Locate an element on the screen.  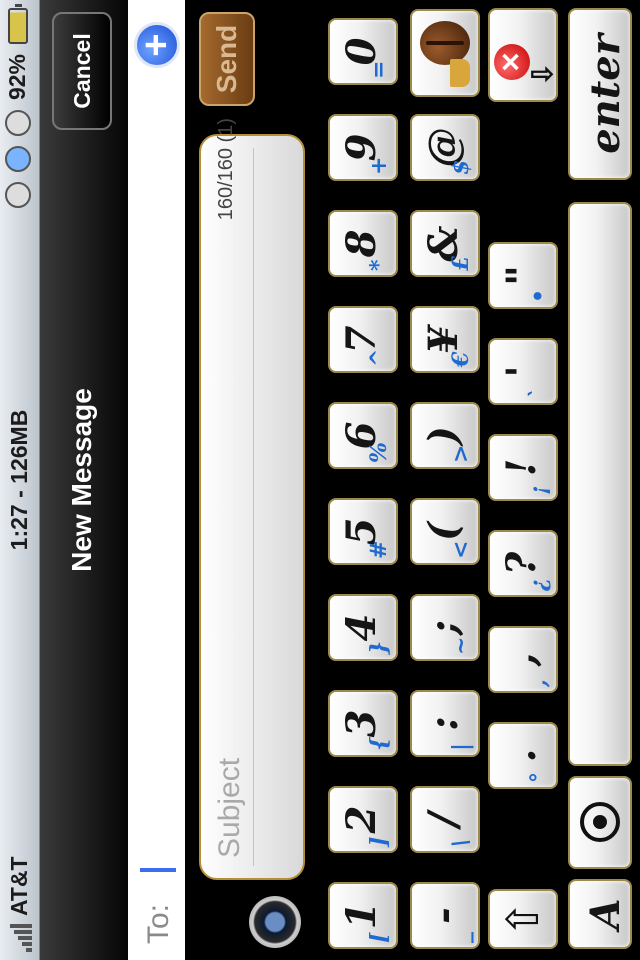
key-shift-label: _ is located at coordinates (461, 937).